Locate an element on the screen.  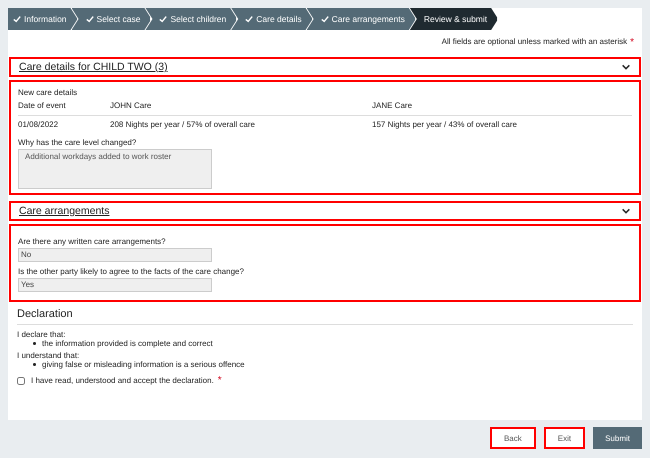
field-label: Are there any written care arrangements? is located at coordinates (92, 241).